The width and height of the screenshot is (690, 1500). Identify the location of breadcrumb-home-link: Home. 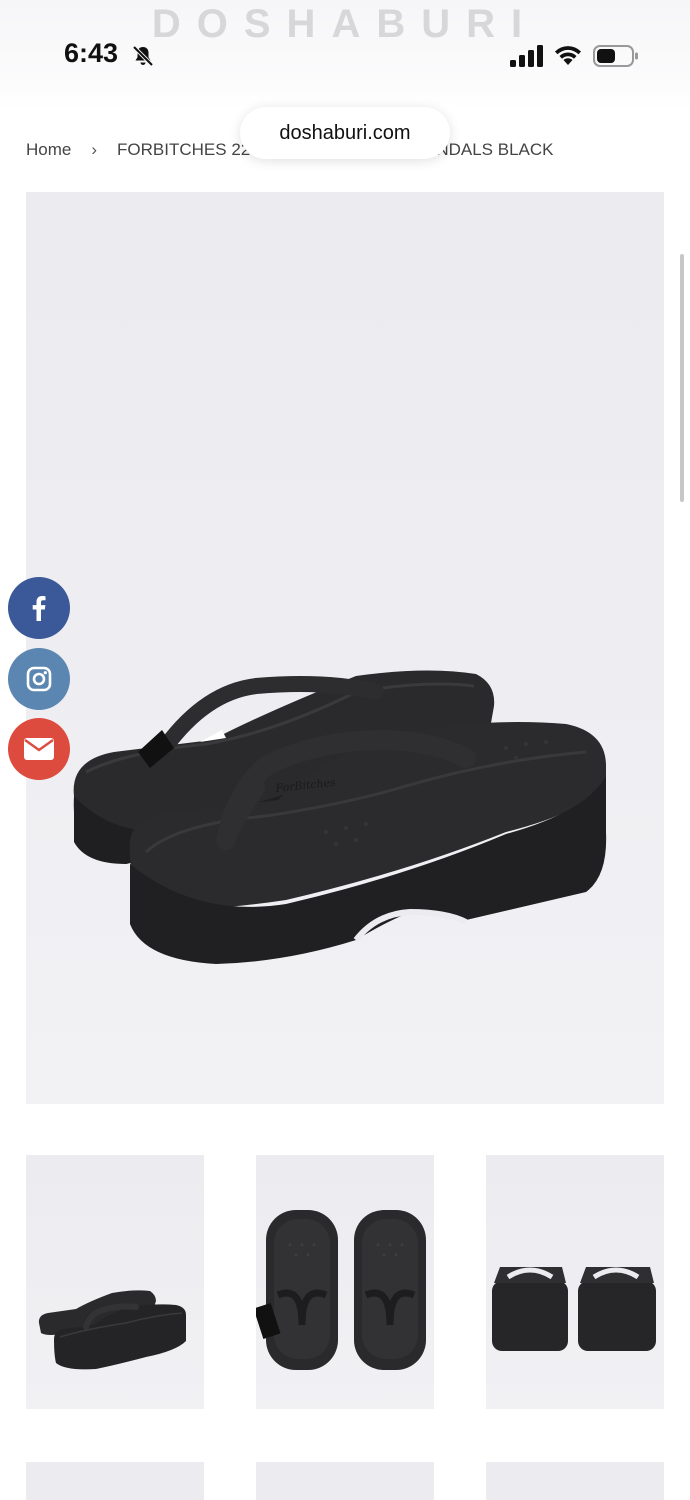
(48, 149).